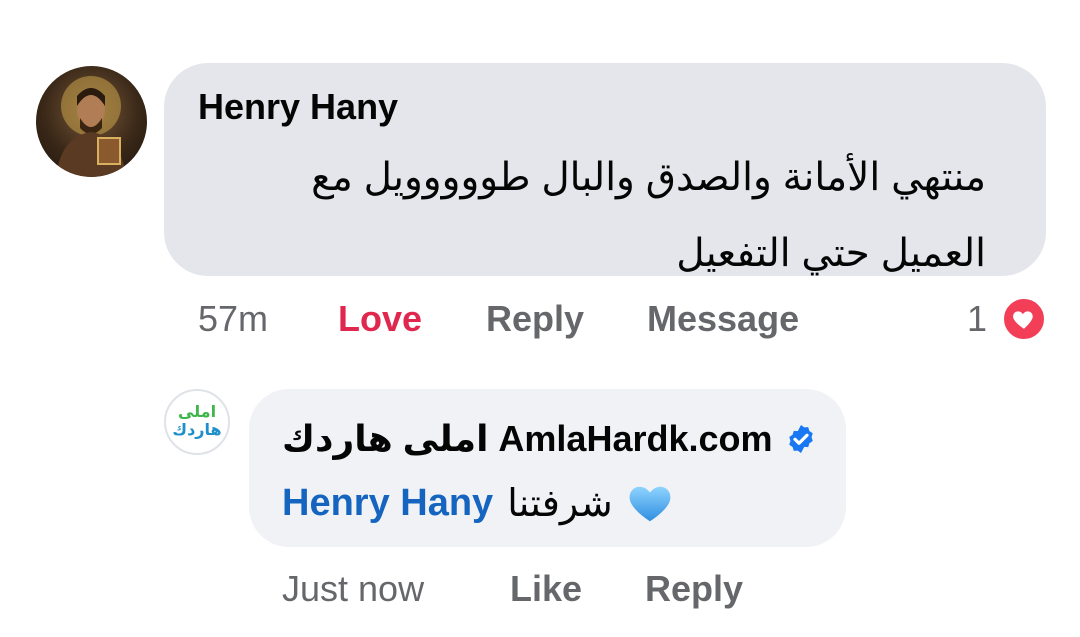 The width and height of the screenshot is (1080, 637). I want to click on reply-text-row: Henry Hany شرفتنا, so click(477, 503).